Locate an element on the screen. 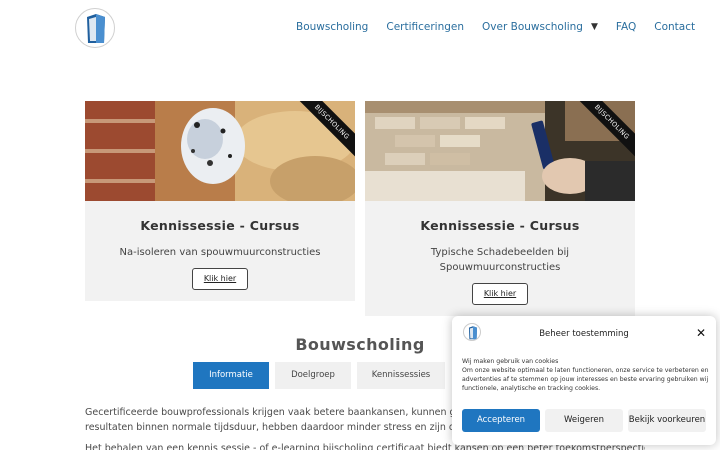 This screenshot has width=720, height=450. nav-item-bouwscholing: Bouwscholing is located at coordinates (332, 27).